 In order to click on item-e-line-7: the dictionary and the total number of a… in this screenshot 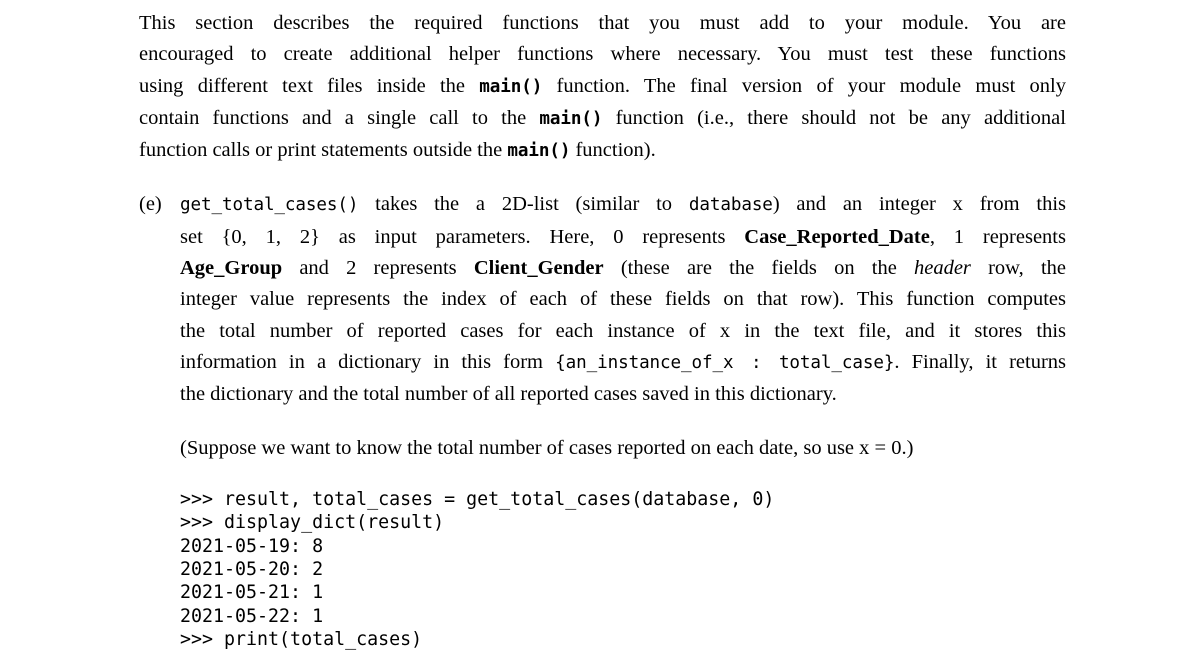, I will do `click(623, 394)`.